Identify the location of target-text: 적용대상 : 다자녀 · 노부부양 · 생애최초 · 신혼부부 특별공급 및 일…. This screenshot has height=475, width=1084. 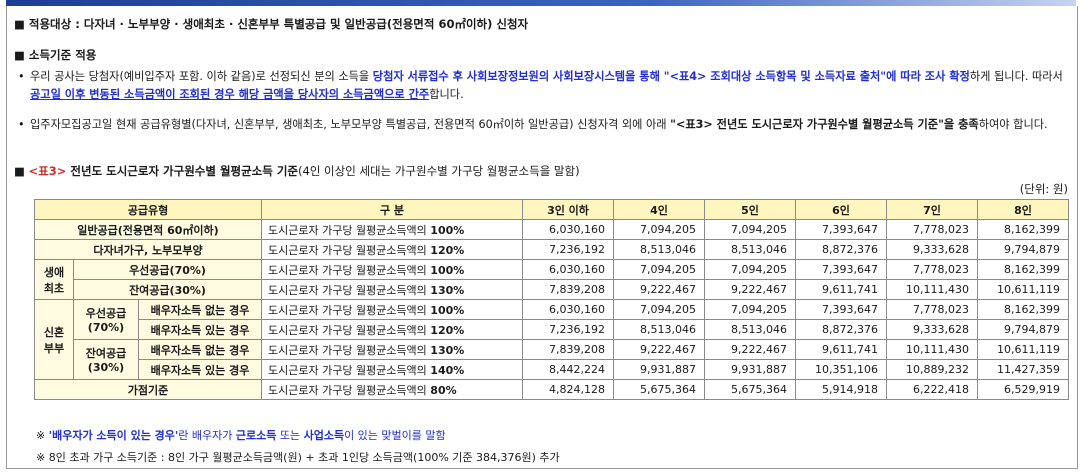
(278, 24).